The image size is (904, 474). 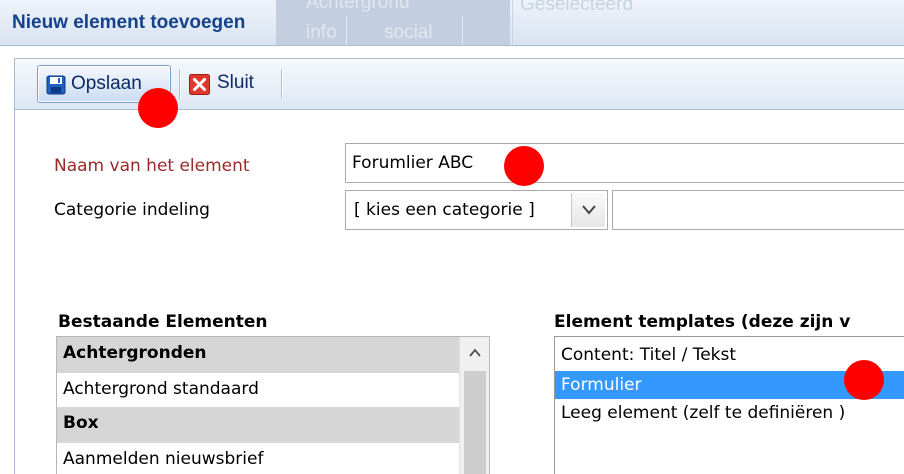 I want to click on floppy-disk-icon, so click(x=56, y=85).